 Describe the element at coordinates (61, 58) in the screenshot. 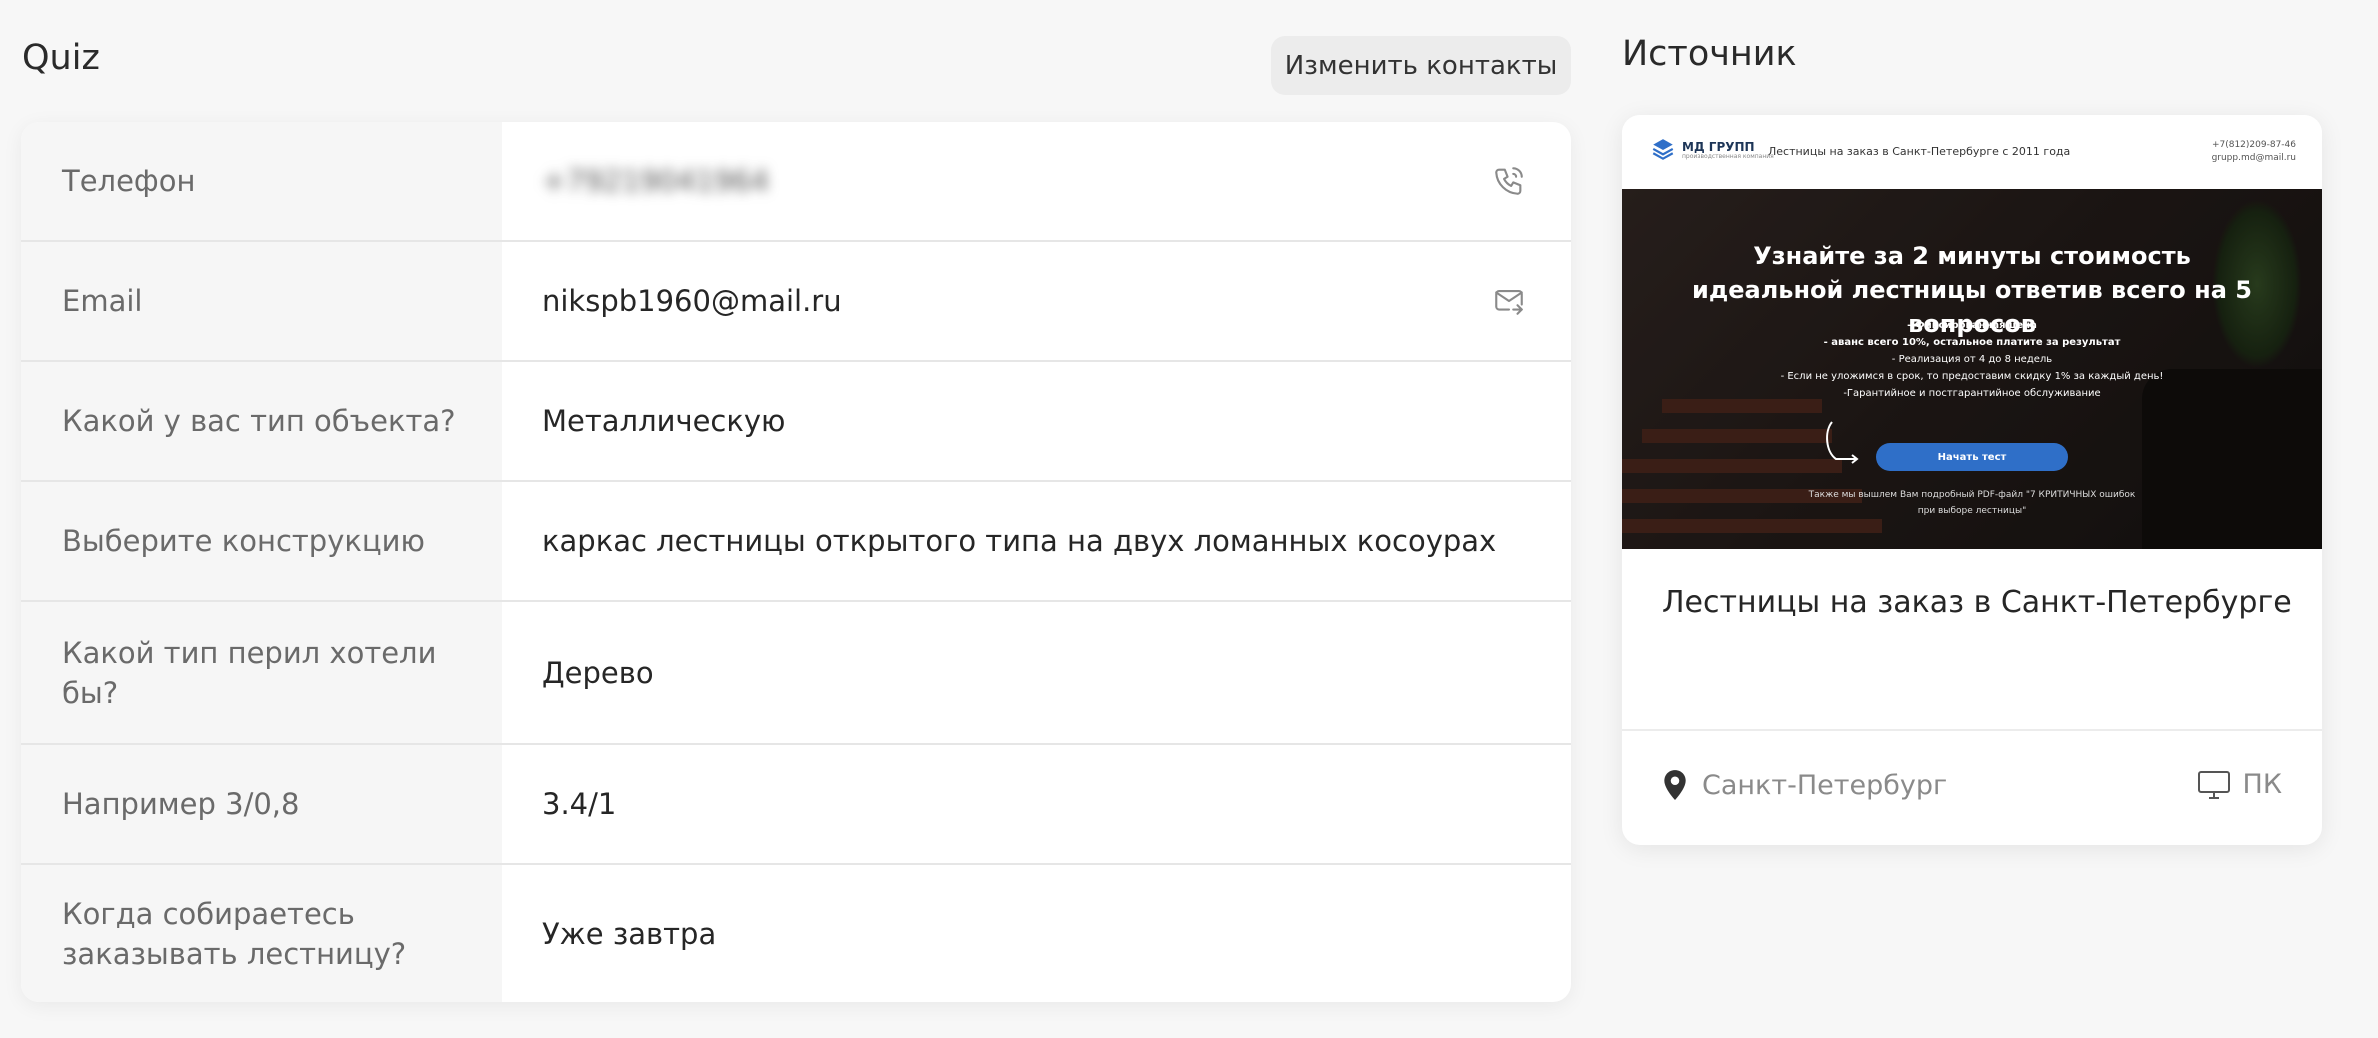

I see `quiz-title: Quiz` at that location.